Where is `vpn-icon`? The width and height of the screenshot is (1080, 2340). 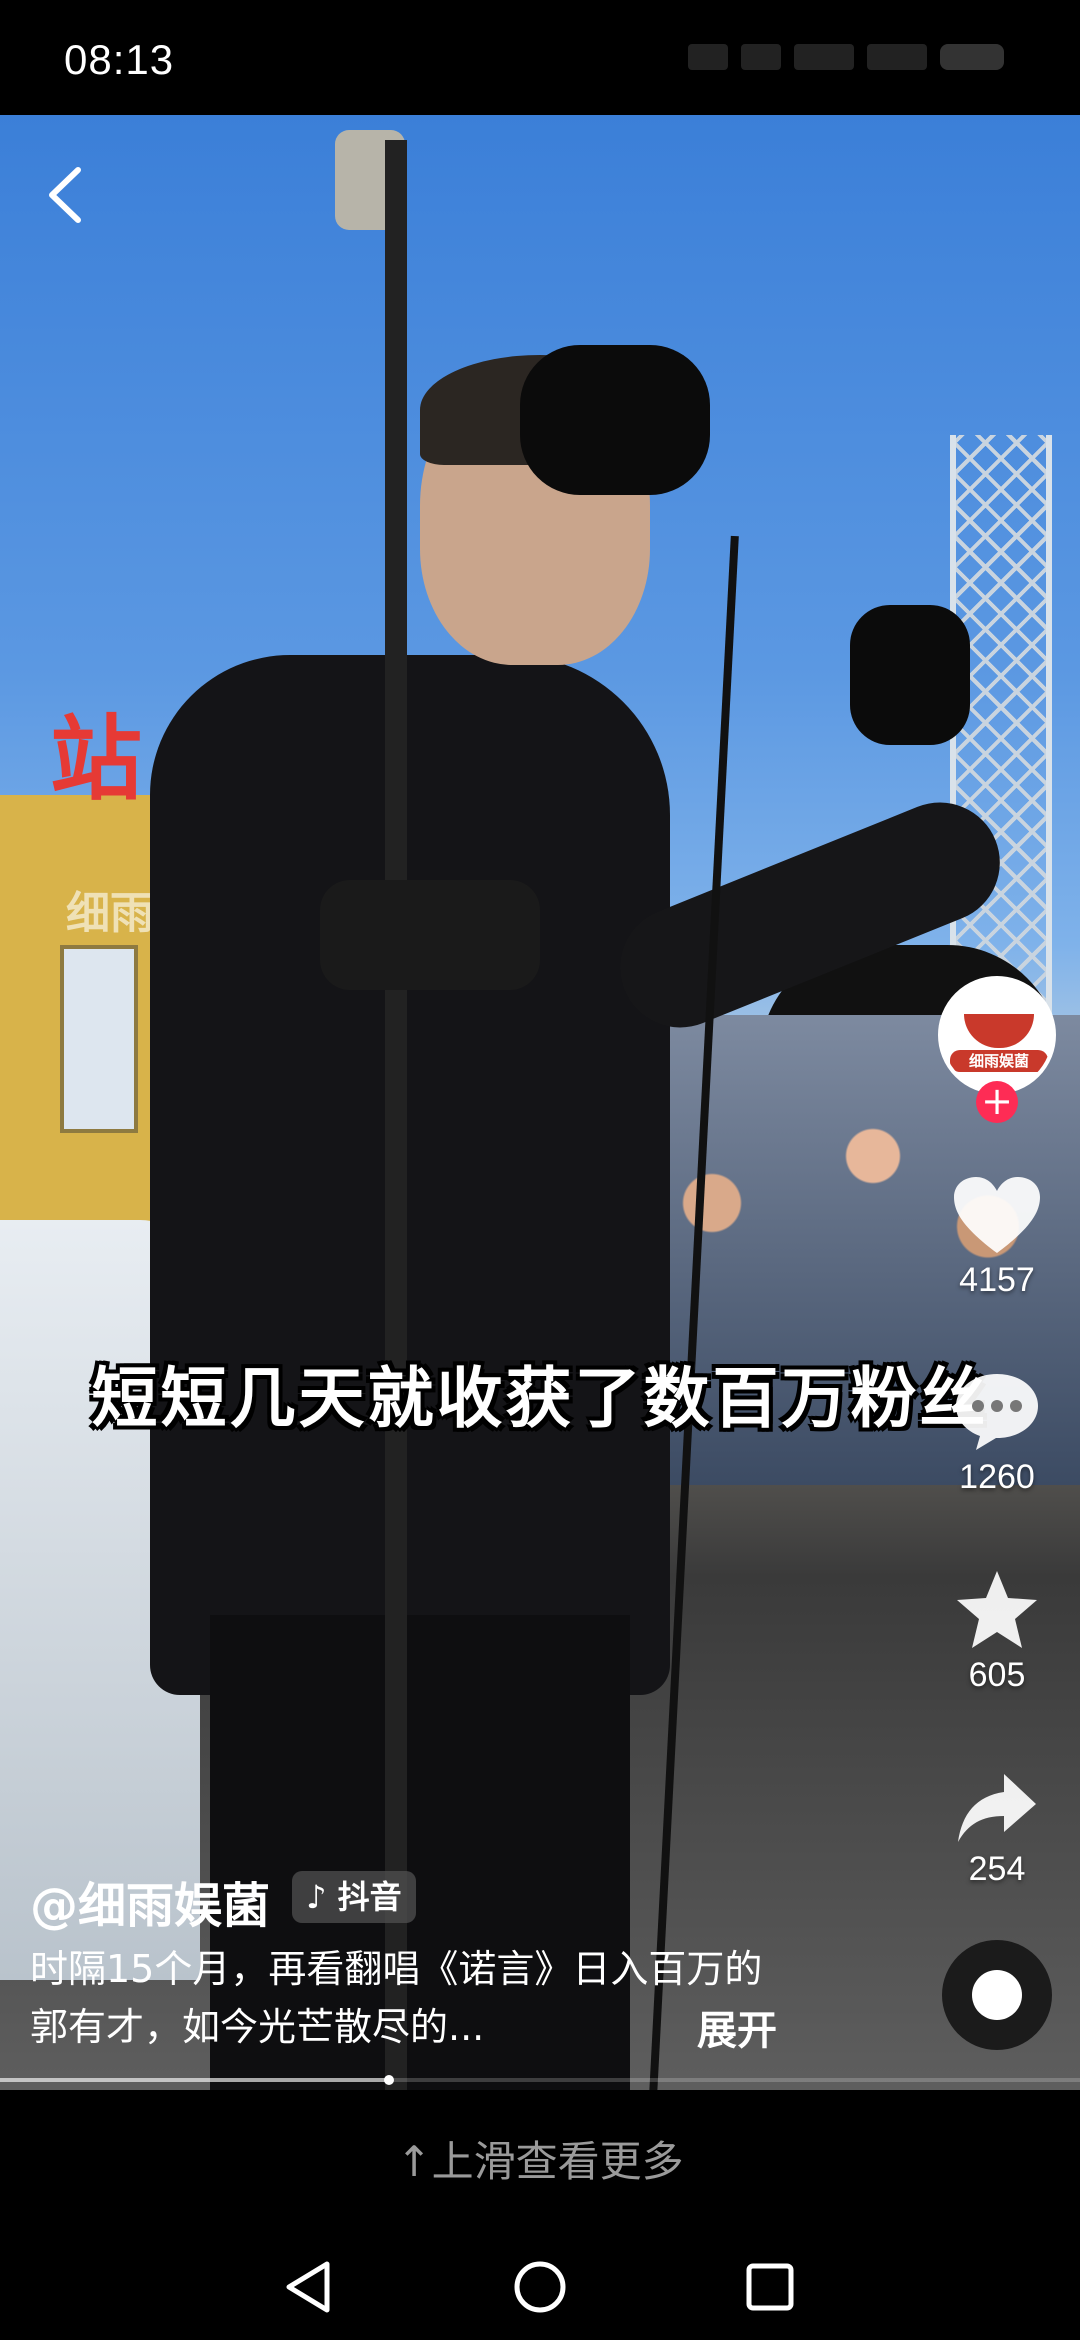 vpn-icon is located at coordinates (897, 57).